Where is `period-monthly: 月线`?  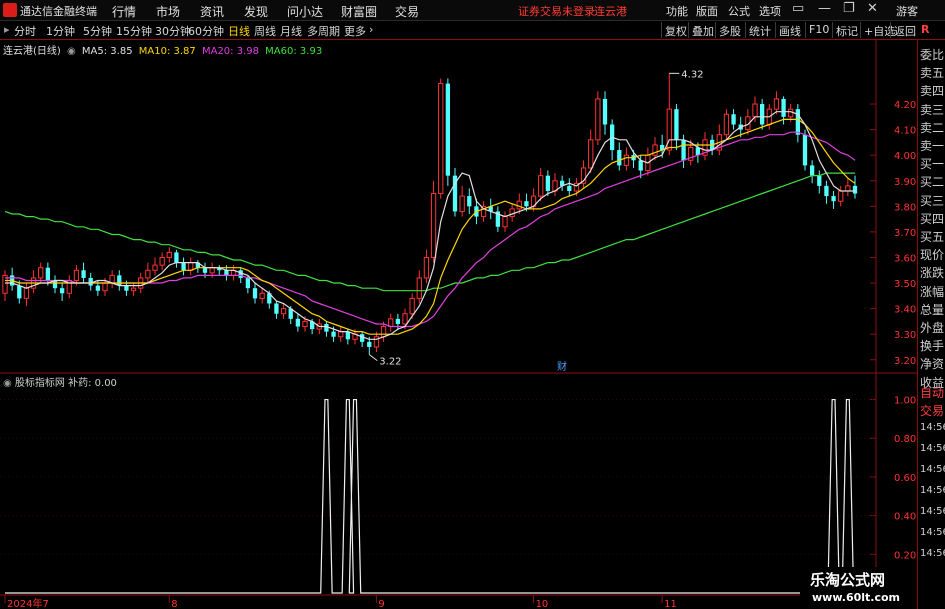 period-monthly: 月线 is located at coordinates (291, 31).